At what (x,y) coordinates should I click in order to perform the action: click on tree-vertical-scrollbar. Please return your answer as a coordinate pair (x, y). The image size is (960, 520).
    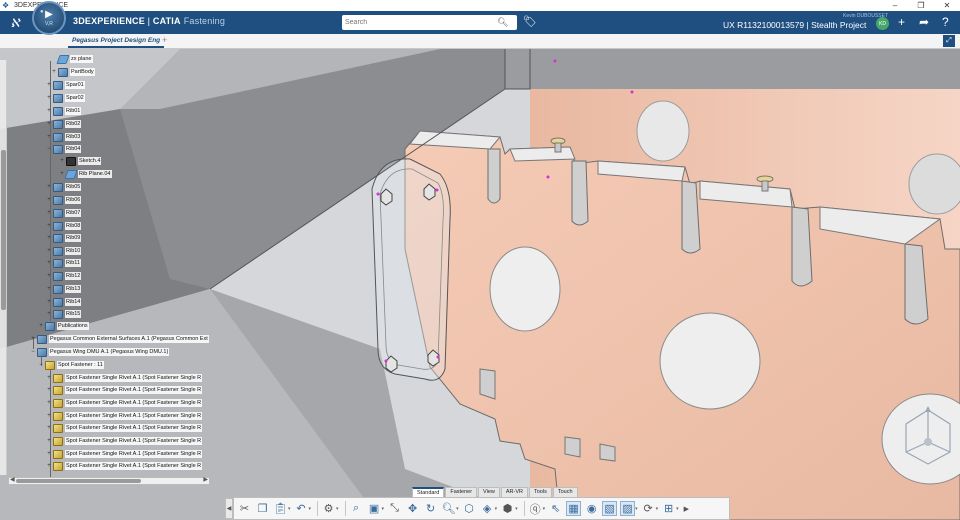
    Looking at the image, I should click on (3, 267).